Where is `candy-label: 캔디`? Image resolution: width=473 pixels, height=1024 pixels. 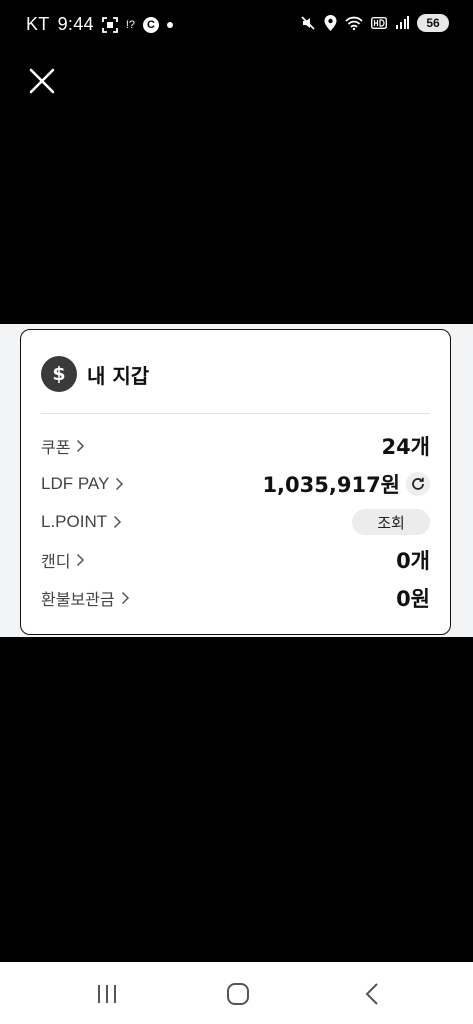
candy-label: 캔디 is located at coordinates (56, 561).